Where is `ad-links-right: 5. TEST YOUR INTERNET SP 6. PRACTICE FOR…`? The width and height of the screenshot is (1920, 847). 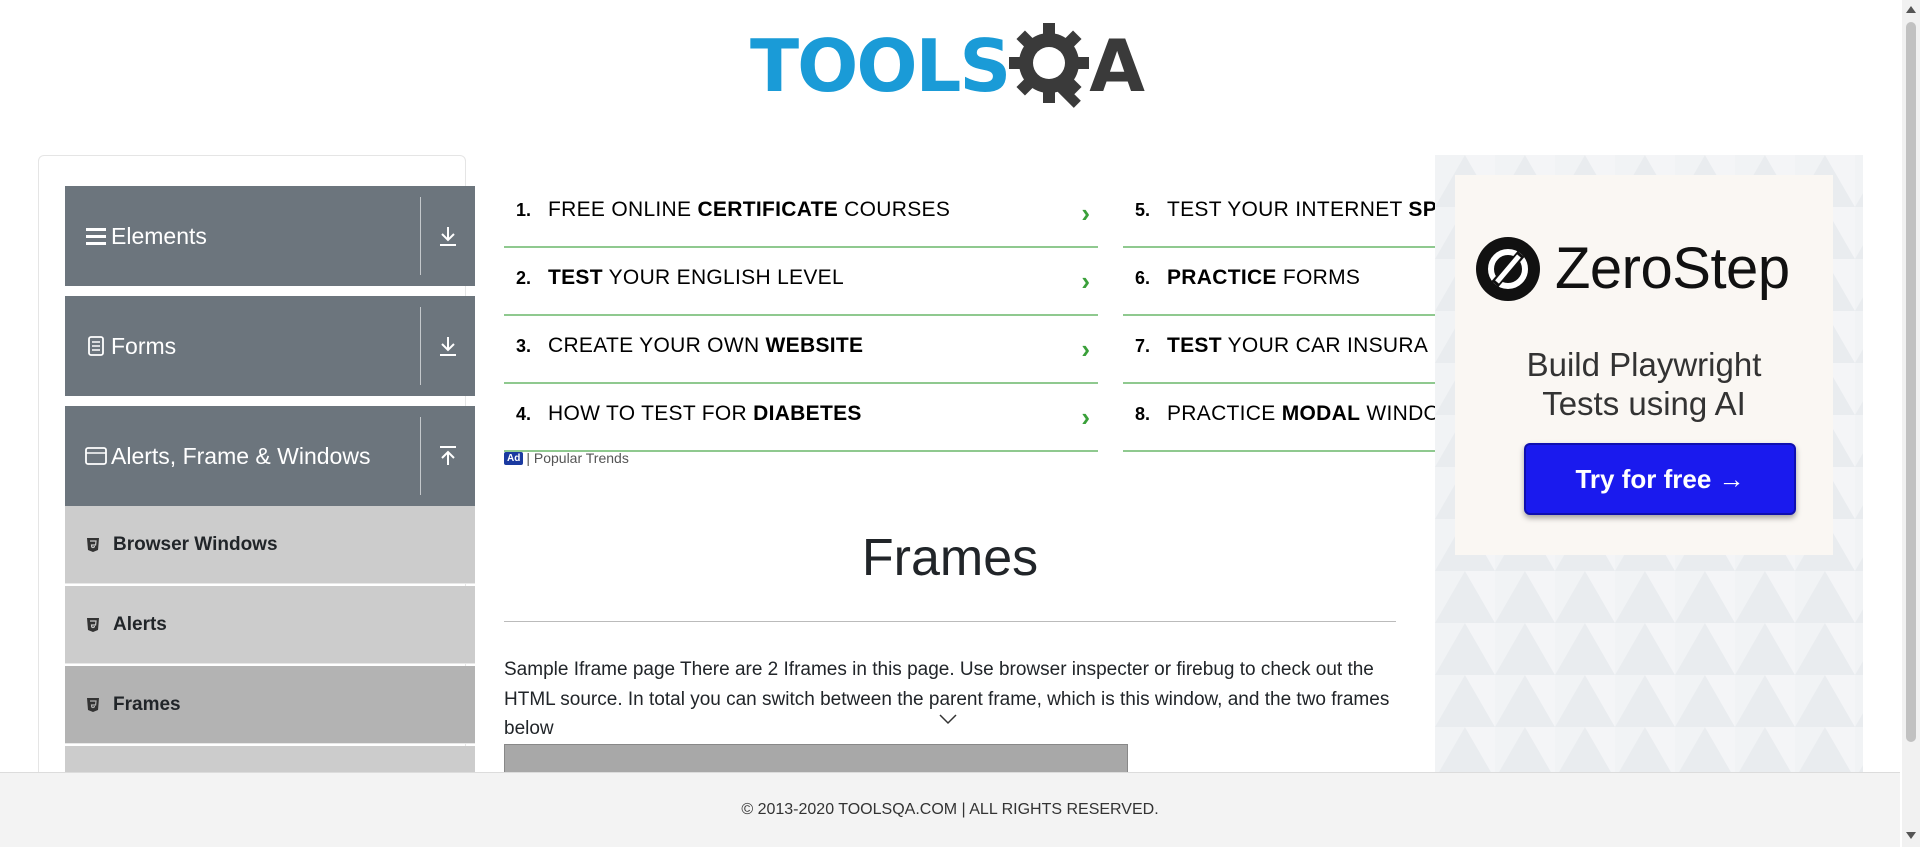 ad-links-right: 5. TEST YOUR INTERNET SP 6. PRACTICE FOR… is located at coordinates (1279, 316).